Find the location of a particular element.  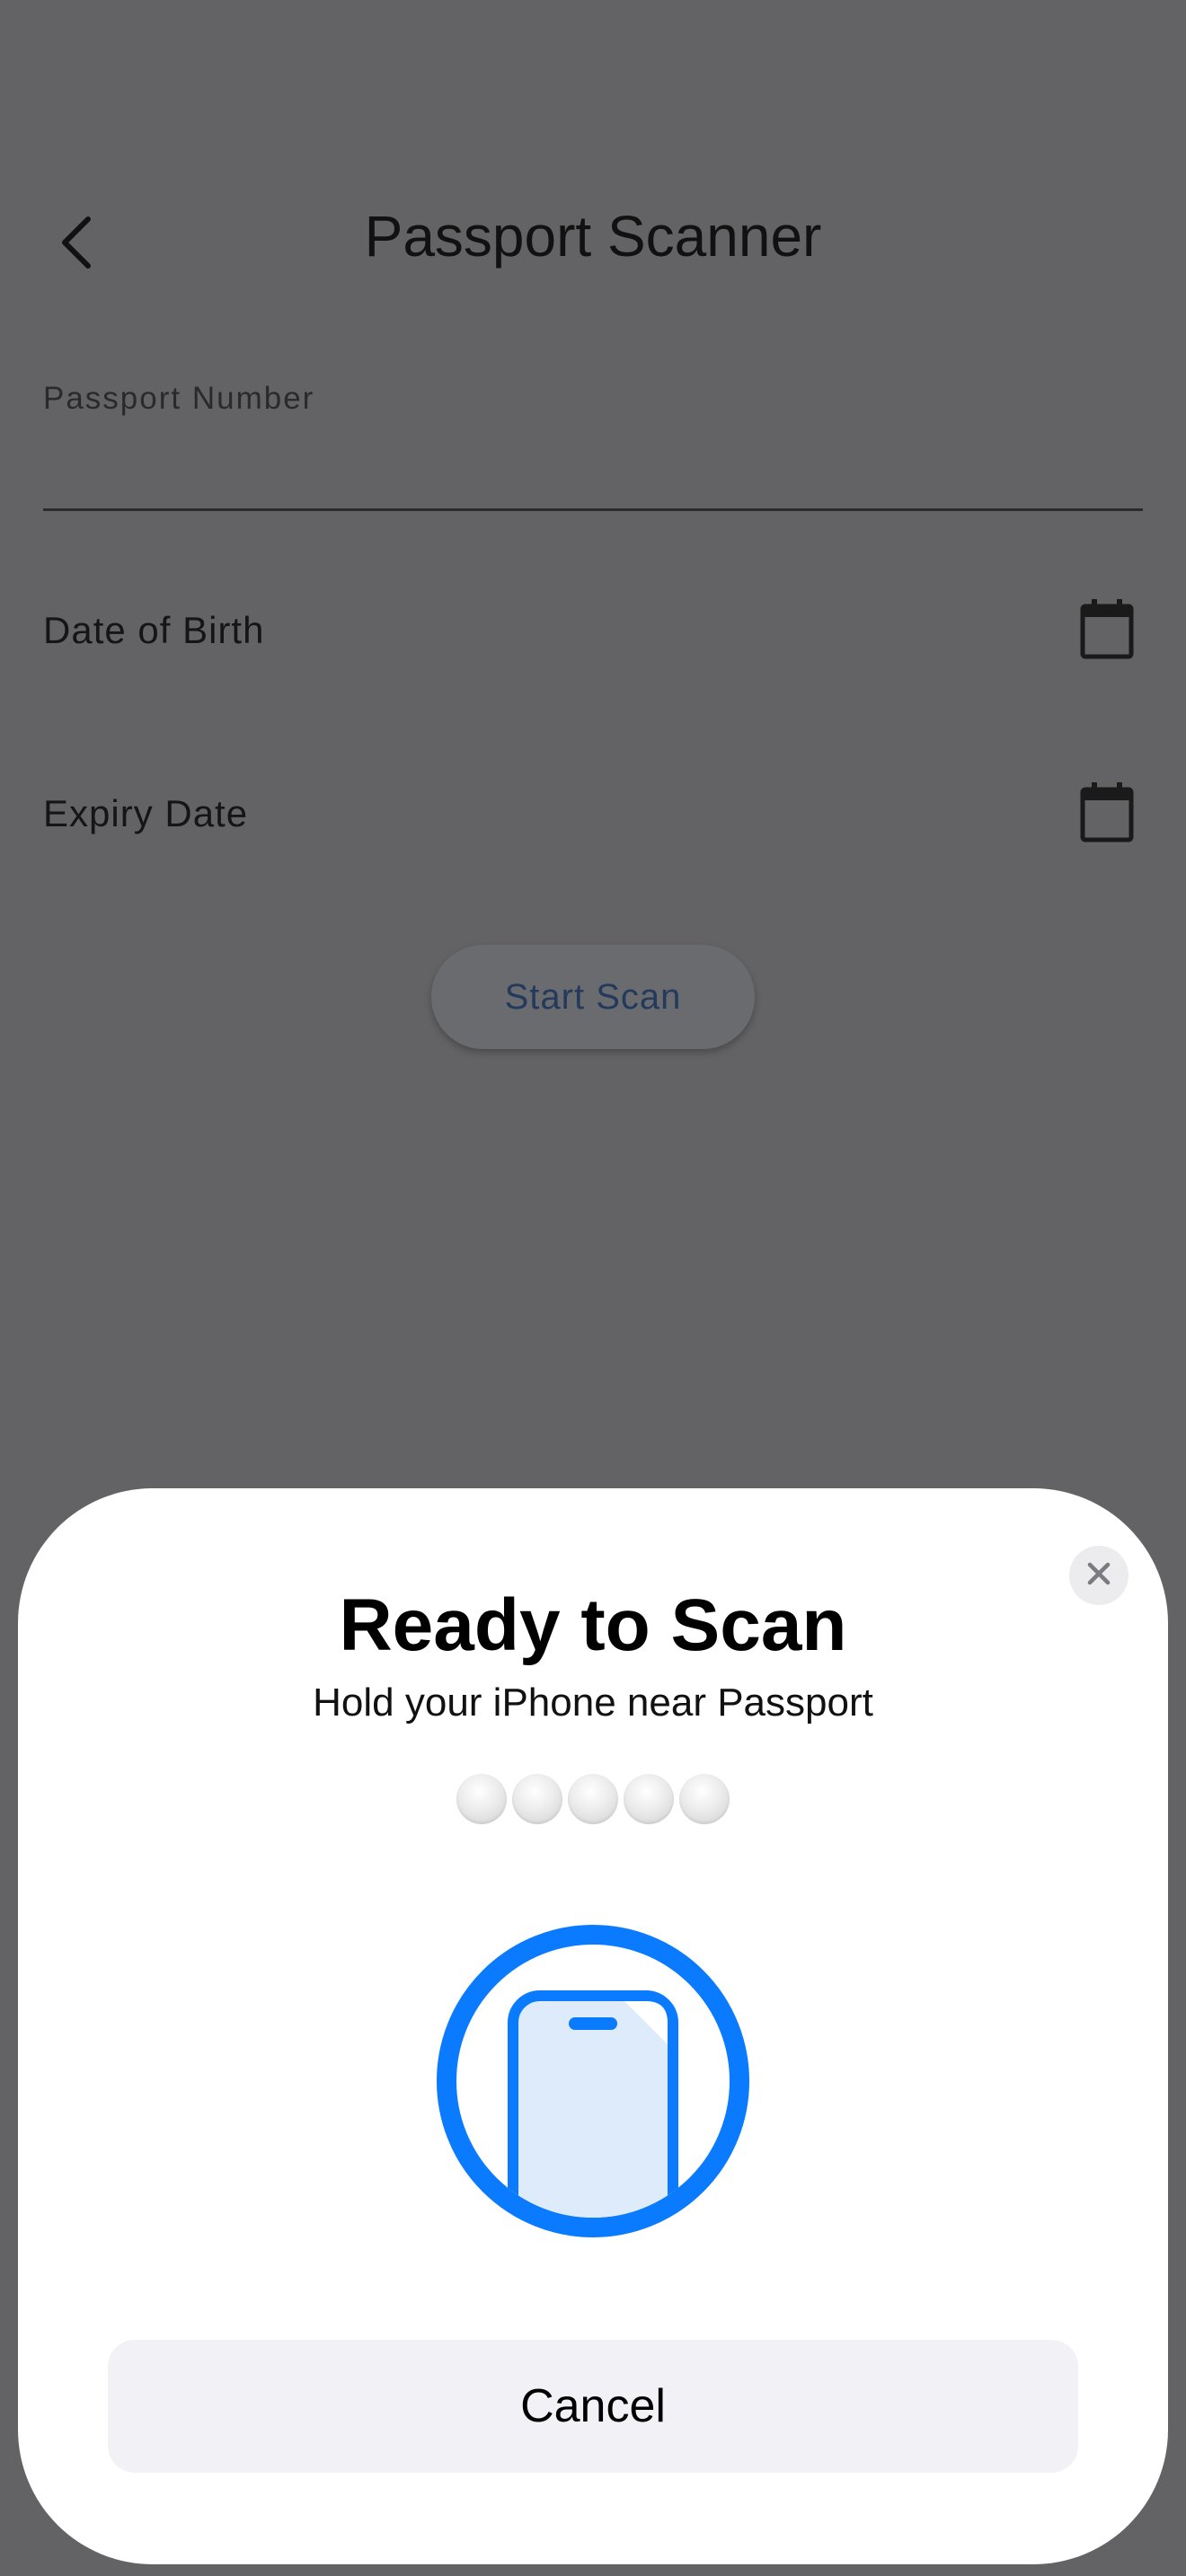

cancel-button: Cancel is located at coordinates (593, 2406).